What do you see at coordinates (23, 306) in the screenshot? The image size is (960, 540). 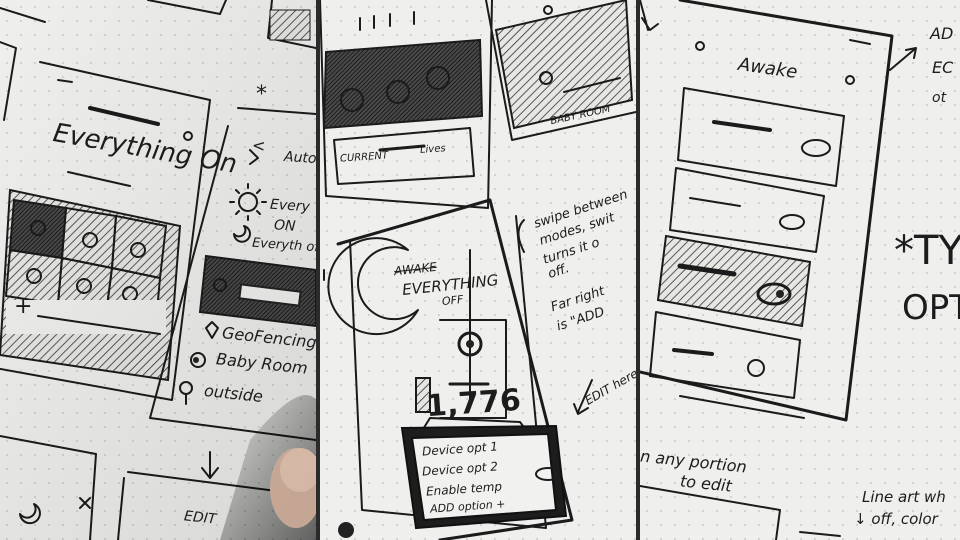 I see `add-plus: +` at bounding box center [23, 306].